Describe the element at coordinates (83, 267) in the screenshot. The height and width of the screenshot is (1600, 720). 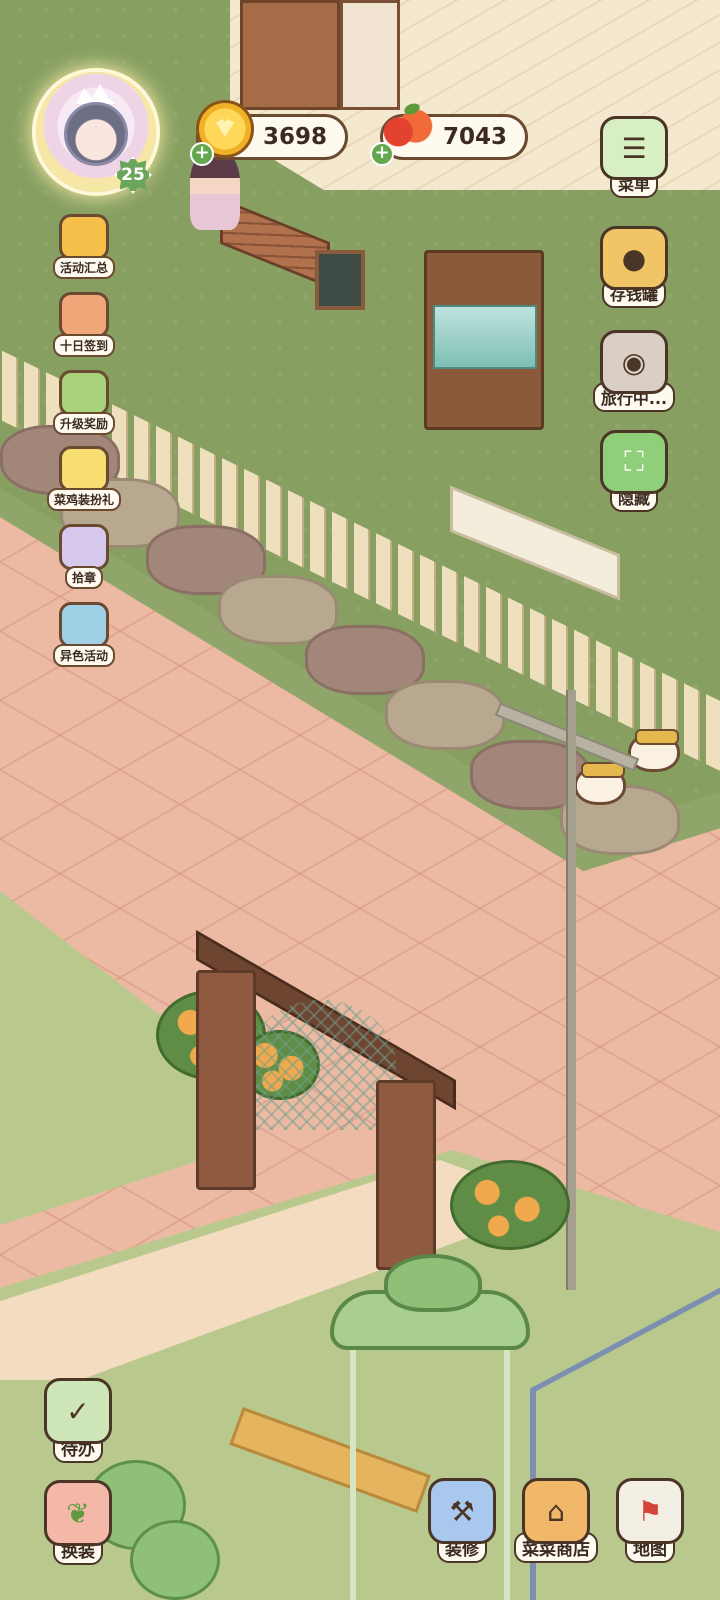
I see `event-summary-label: 活动汇总` at that location.